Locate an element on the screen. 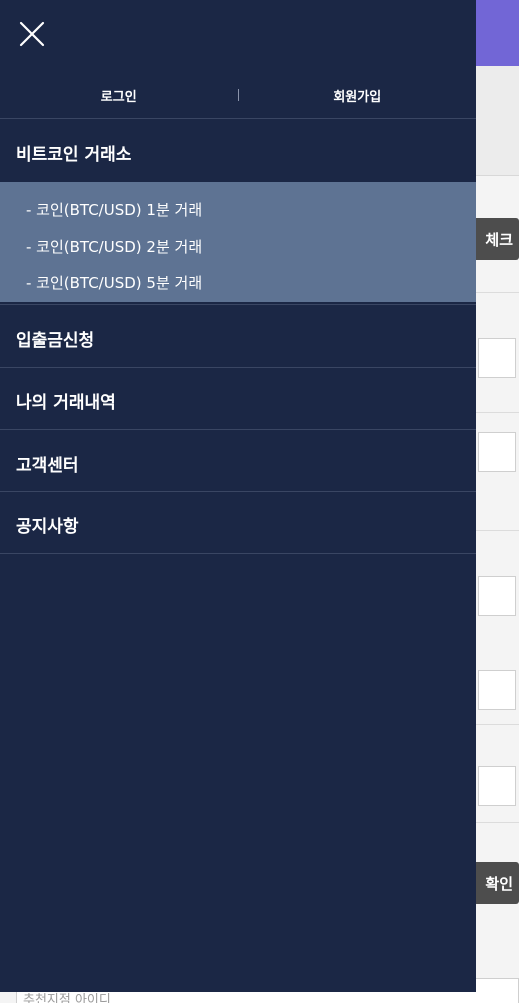 This screenshot has height=1003, width=519. page-panel is located at coordinates (497, 121).